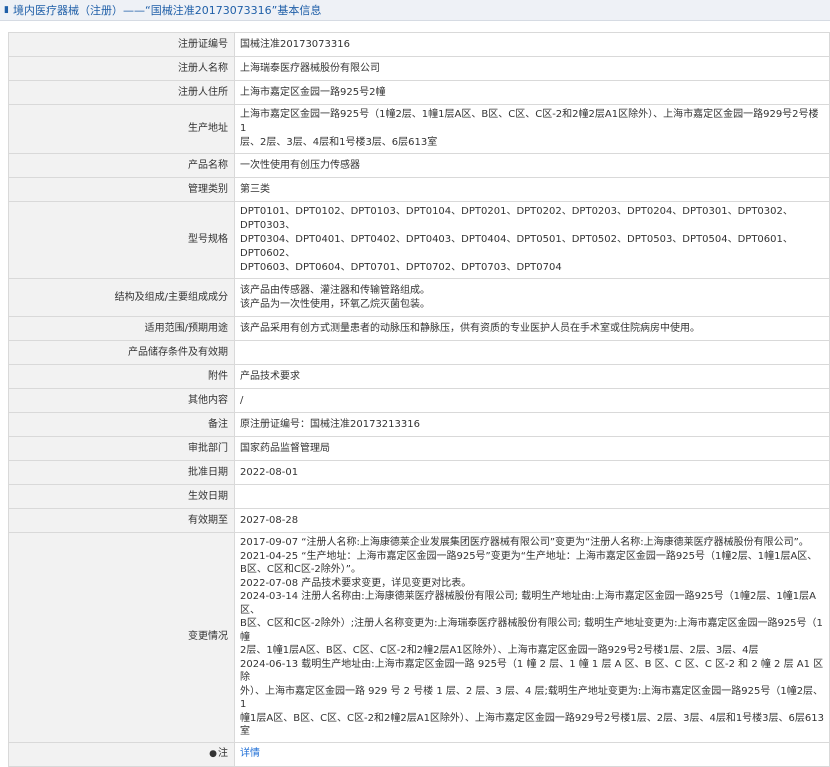 The image size is (830, 767). What do you see at coordinates (532, 754) in the screenshot?
I see `field-value: 详情` at bounding box center [532, 754].